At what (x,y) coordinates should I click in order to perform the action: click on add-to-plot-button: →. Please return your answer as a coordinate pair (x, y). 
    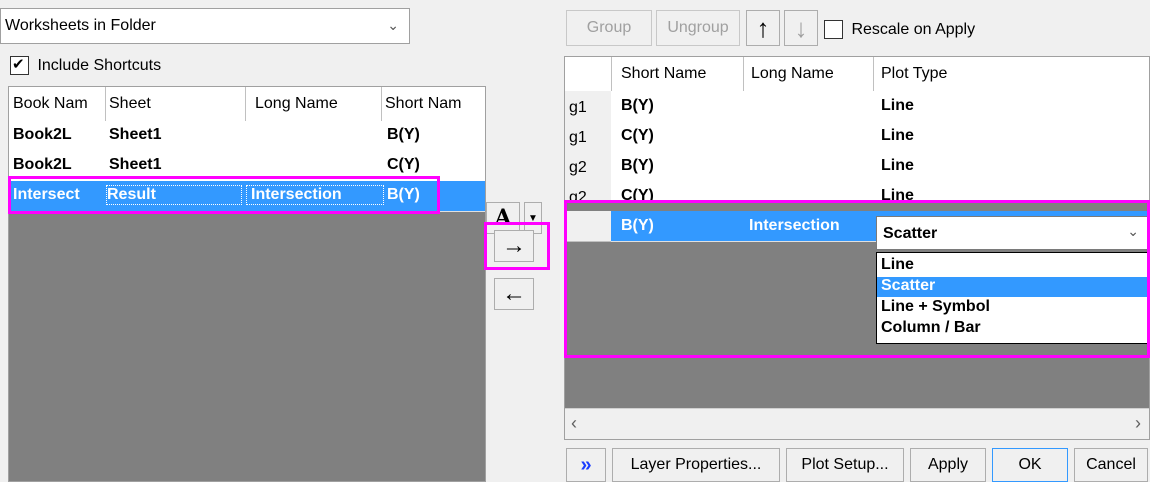
    Looking at the image, I should click on (514, 246).